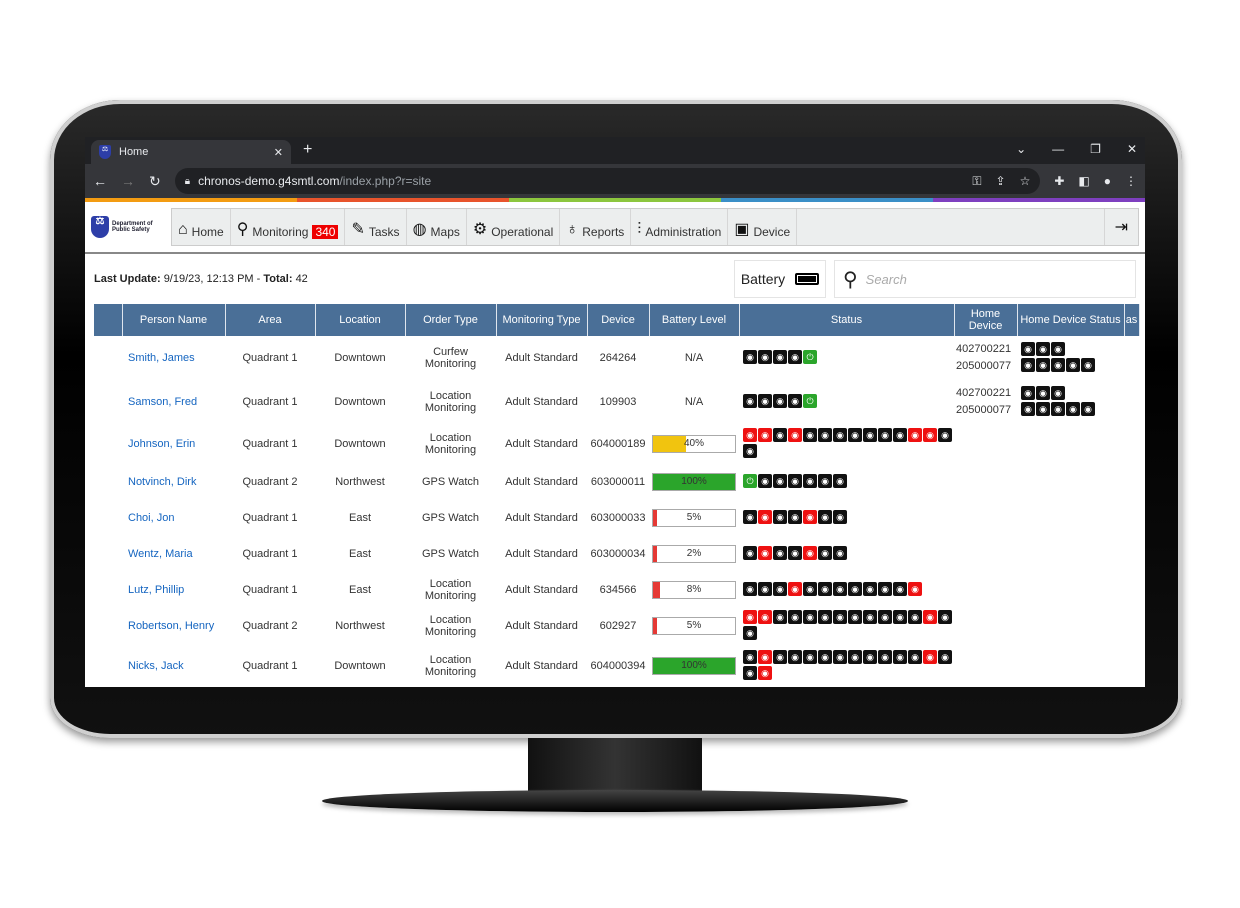  What do you see at coordinates (780, 279) in the screenshot?
I see `battery-filter-button: Battery` at bounding box center [780, 279].